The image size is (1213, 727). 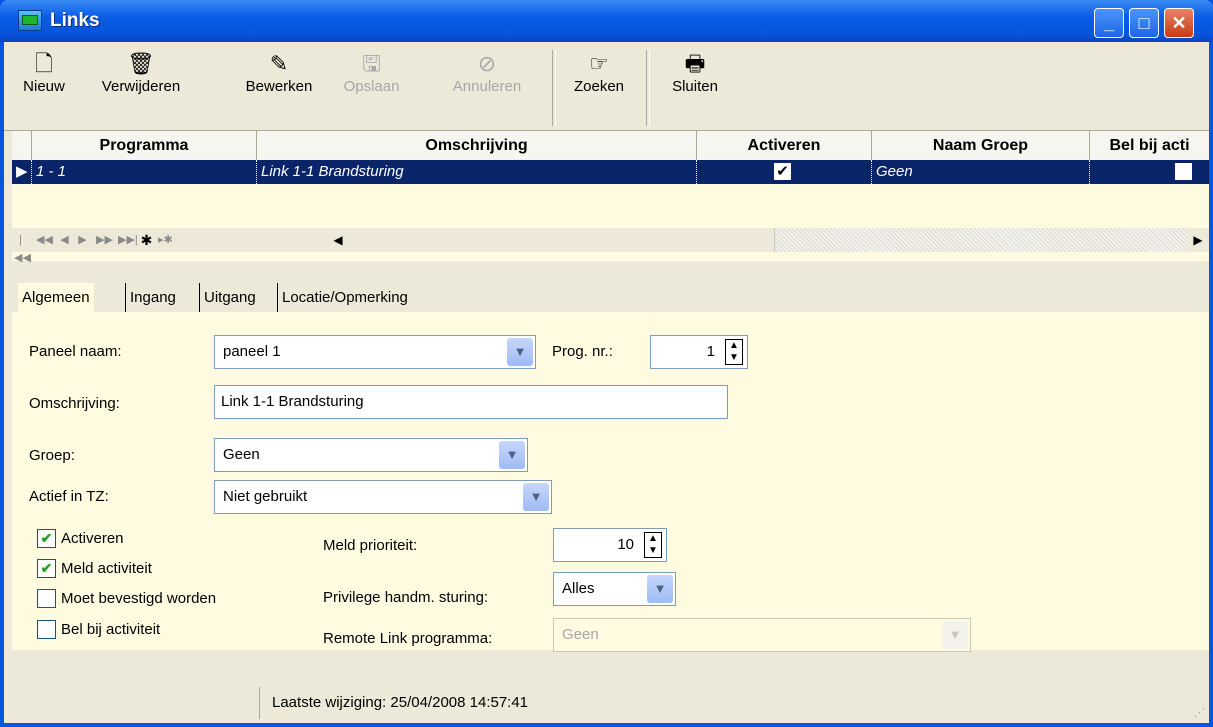 I want to click on next-record-icon: ▶, so click(x=82, y=240).